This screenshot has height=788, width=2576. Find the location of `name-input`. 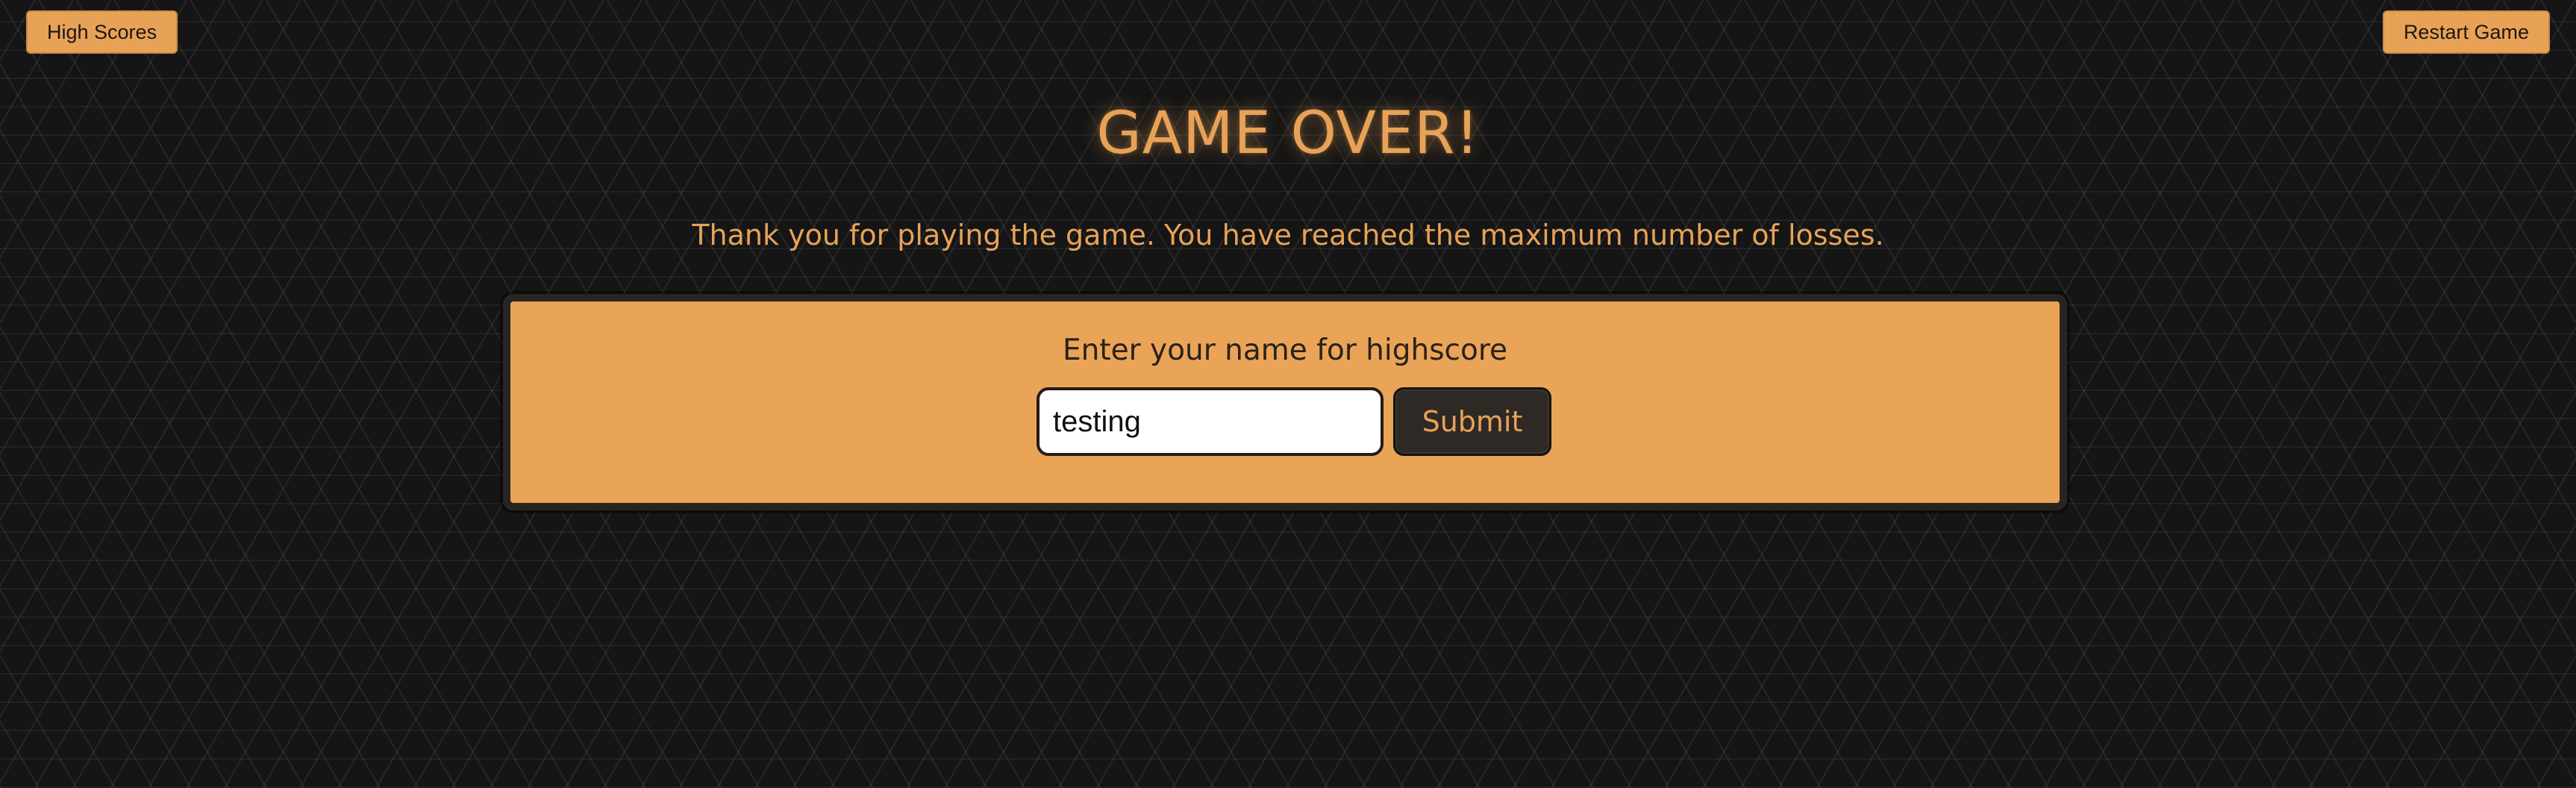

name-input is located at coordinates (1210, 422).